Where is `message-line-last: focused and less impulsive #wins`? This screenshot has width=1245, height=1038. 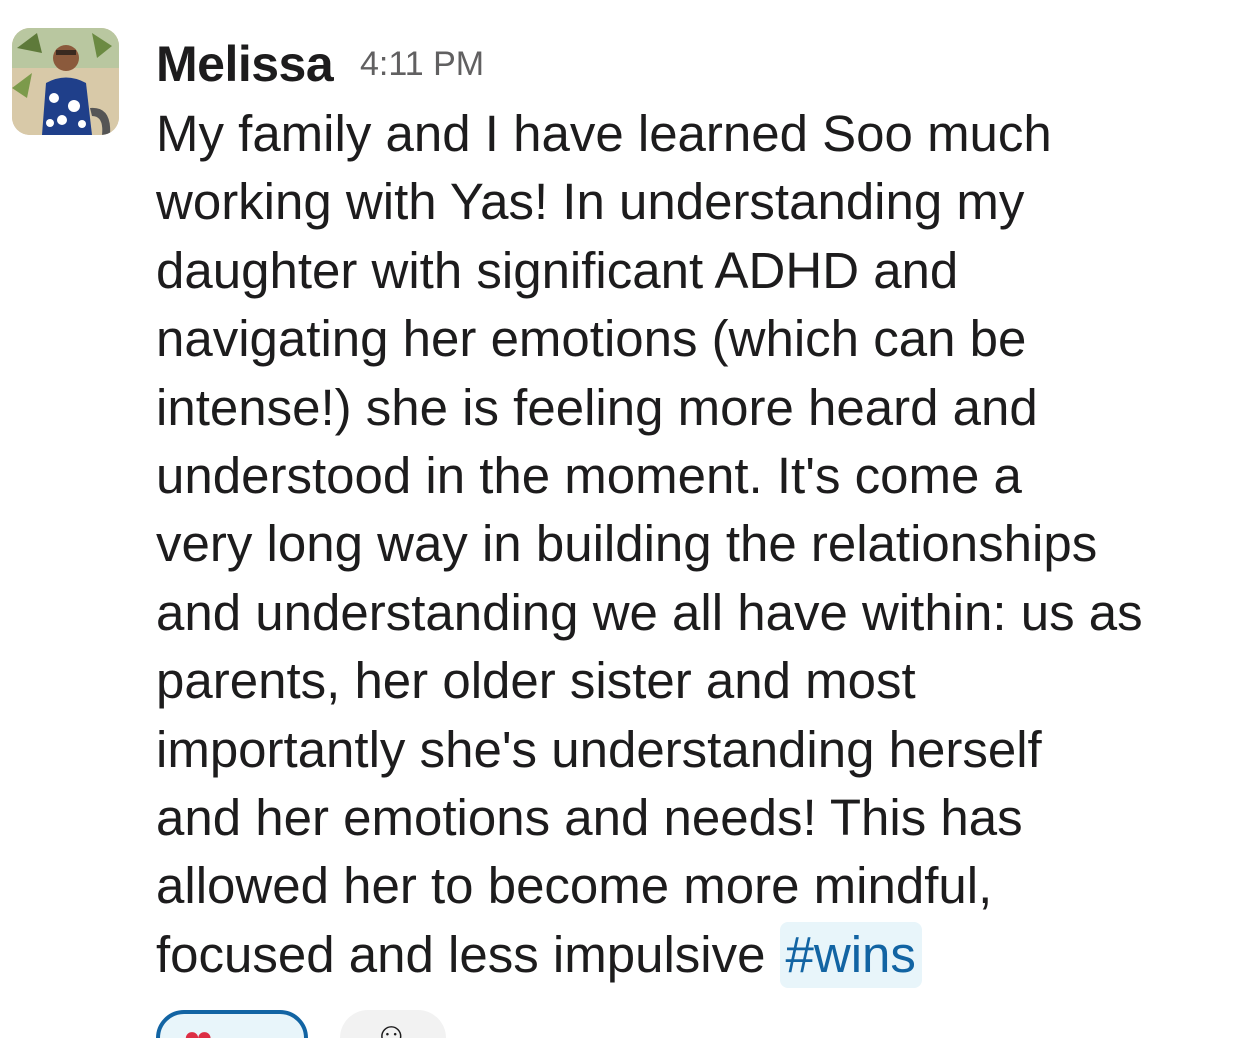 message-line-last: focused and less impulsive #wins is located at coordinates (698, 955).